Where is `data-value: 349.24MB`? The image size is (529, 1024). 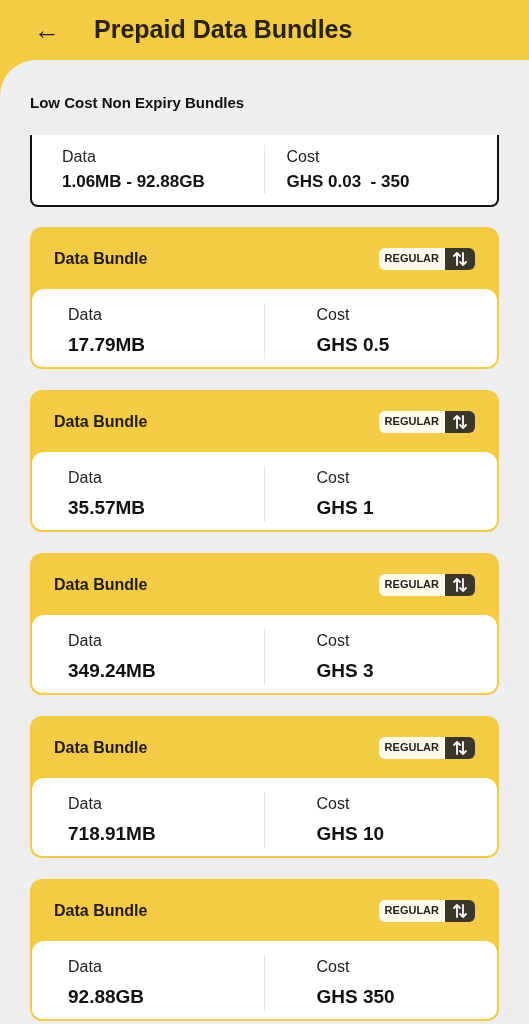 data-value: 349.24MB is located at coordinates (112, 670).